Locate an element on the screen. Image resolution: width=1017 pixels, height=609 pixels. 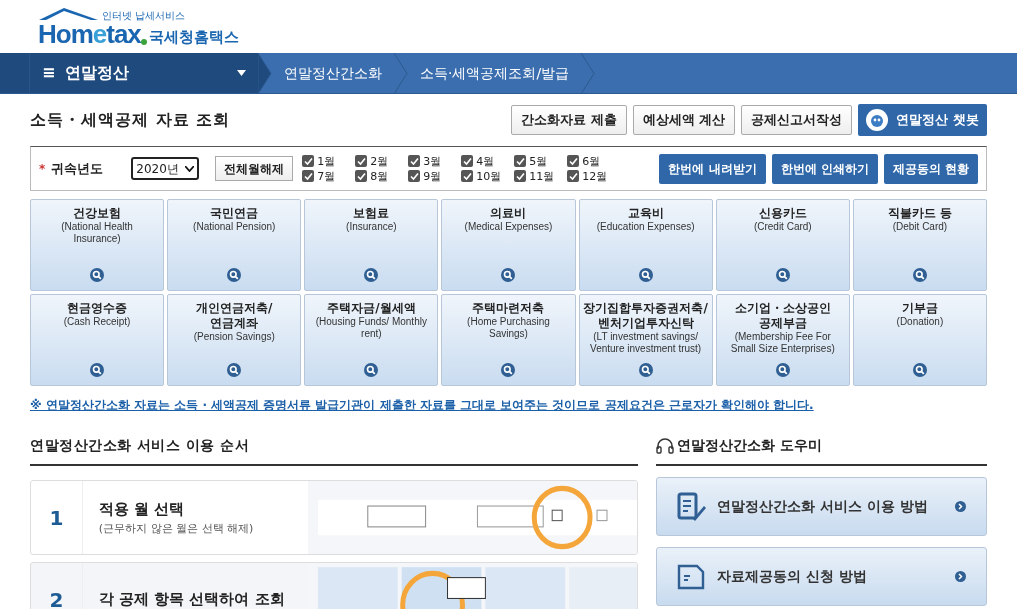
step-title: 각 공제 항목 선택하여 조회 is located at coordinates (192, 599).